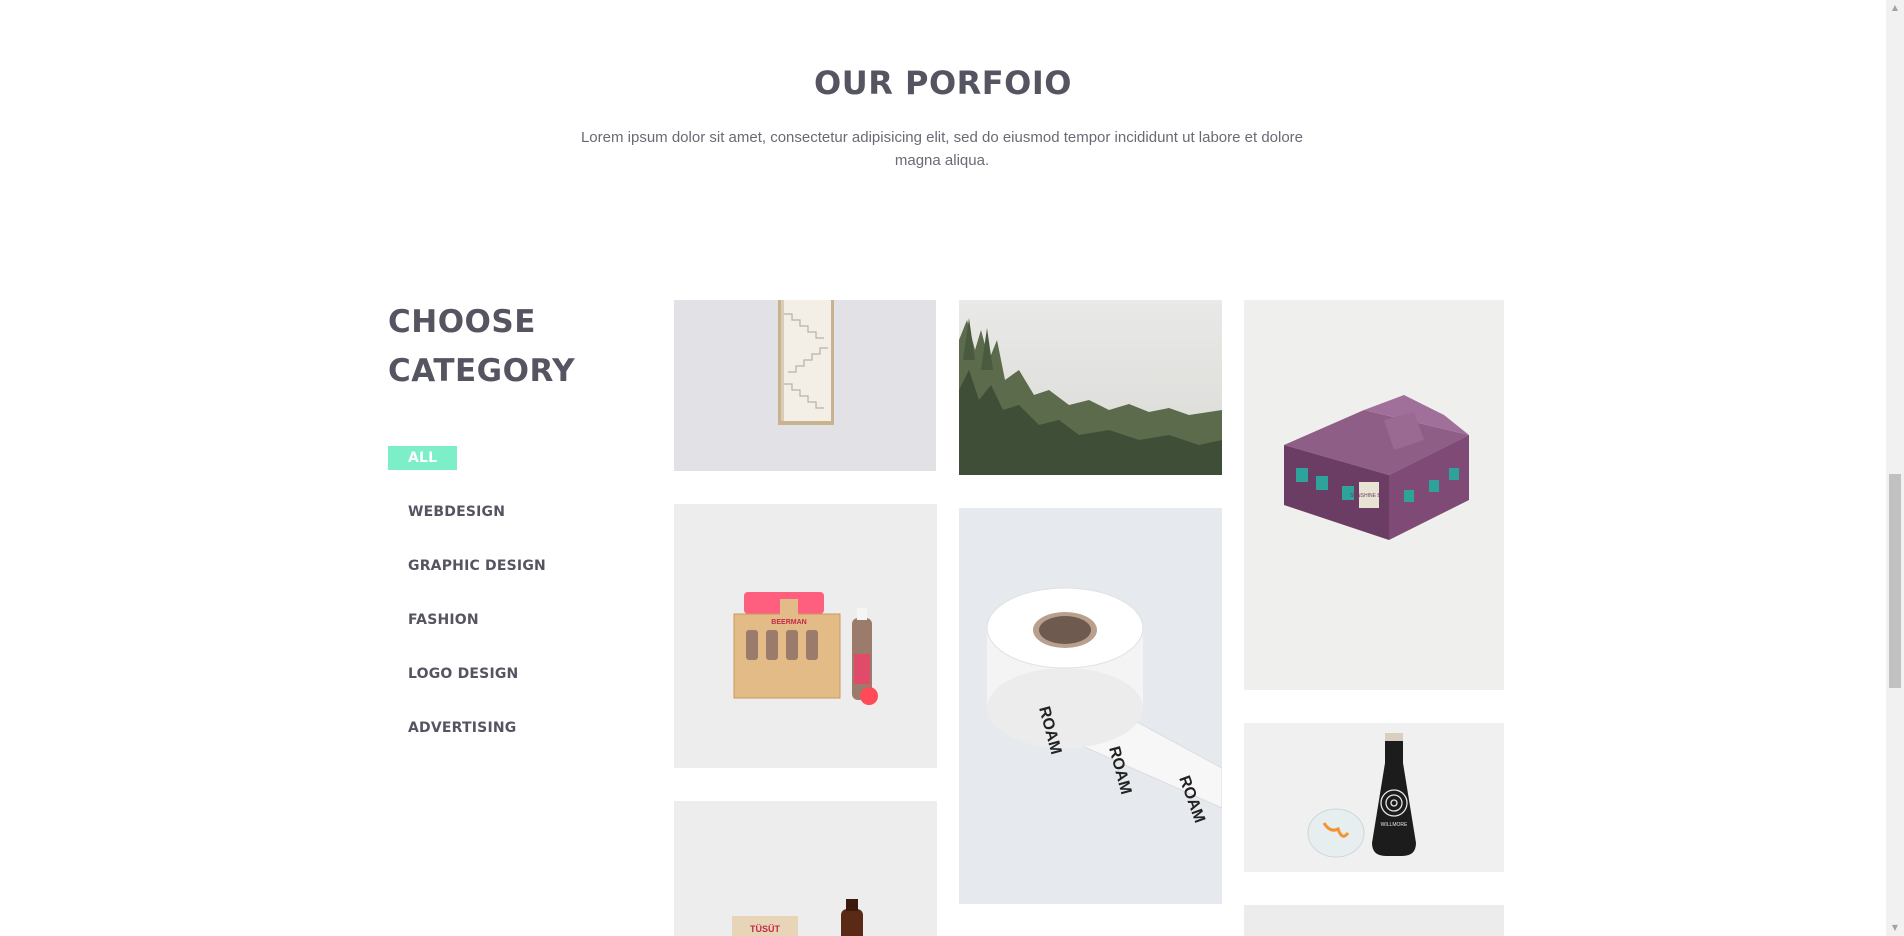  I want to click on category-filter-advertising: ADVERTISING, so click(477, 728).